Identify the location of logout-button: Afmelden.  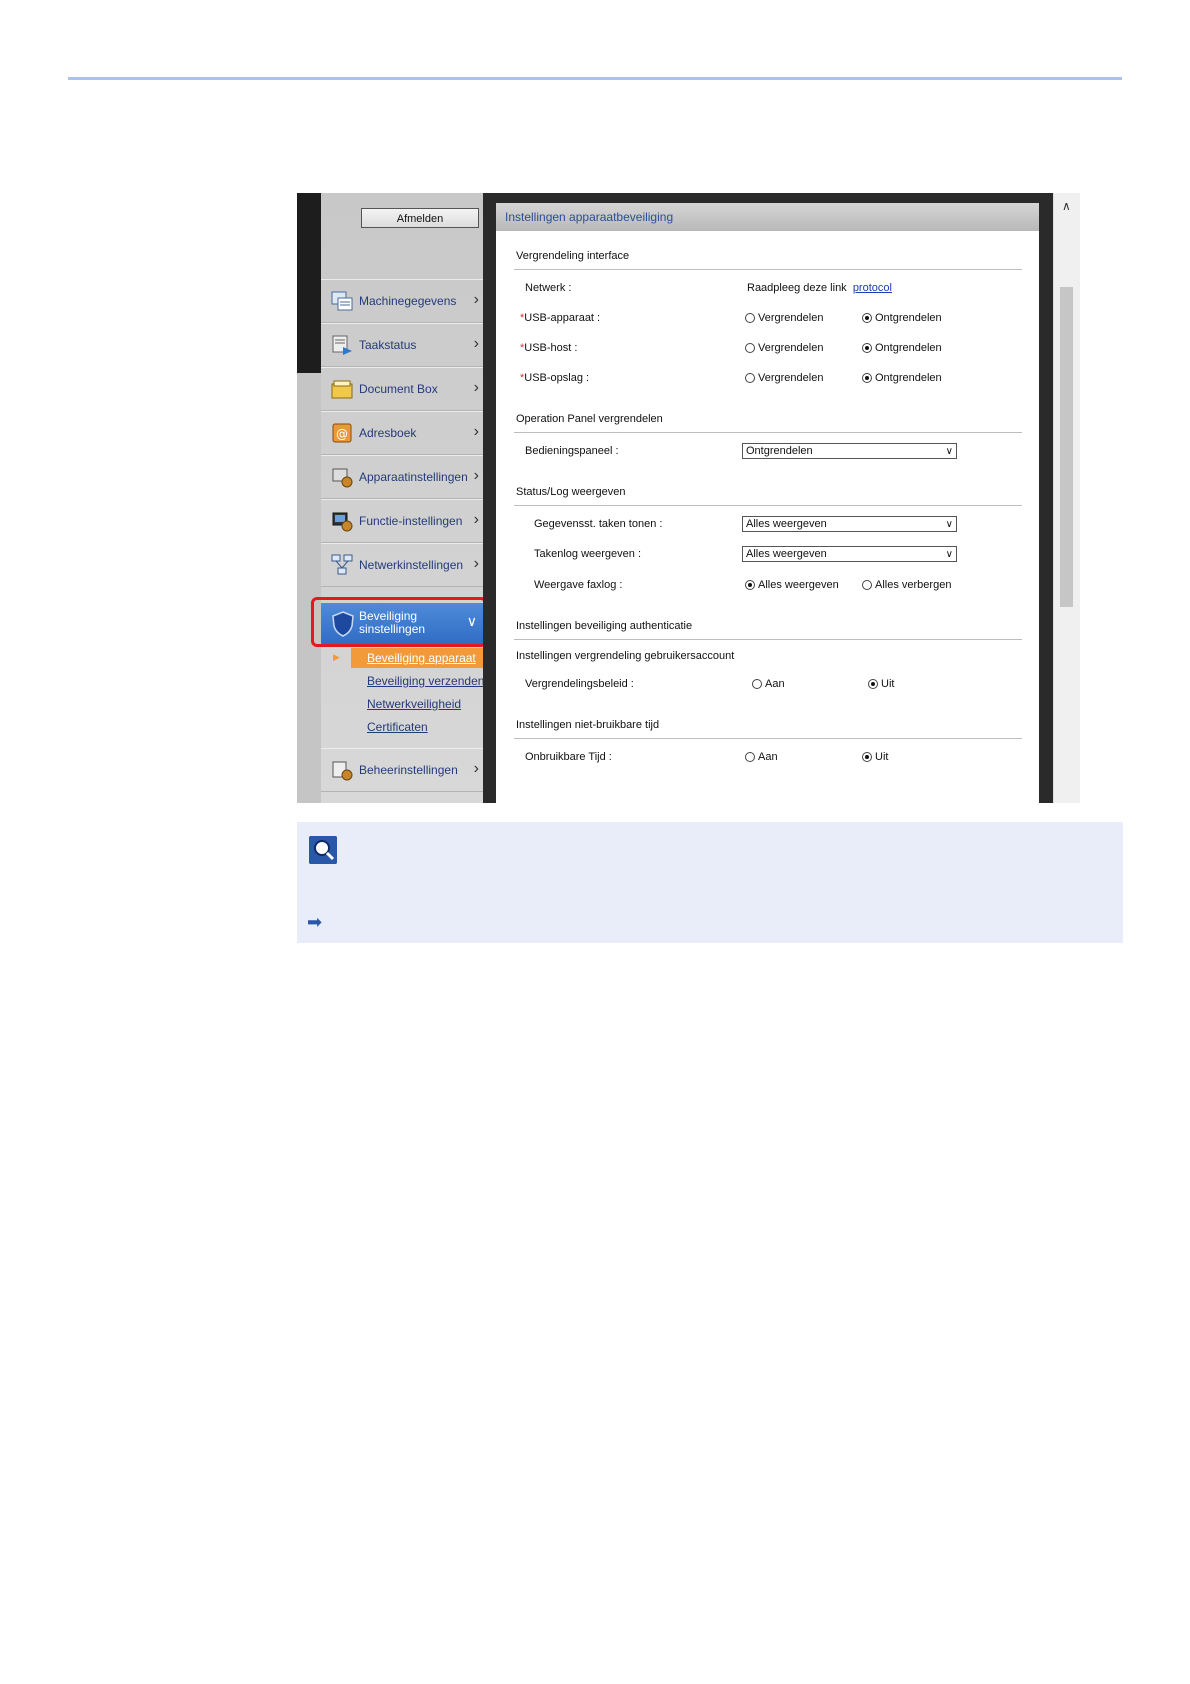
(420, 218).